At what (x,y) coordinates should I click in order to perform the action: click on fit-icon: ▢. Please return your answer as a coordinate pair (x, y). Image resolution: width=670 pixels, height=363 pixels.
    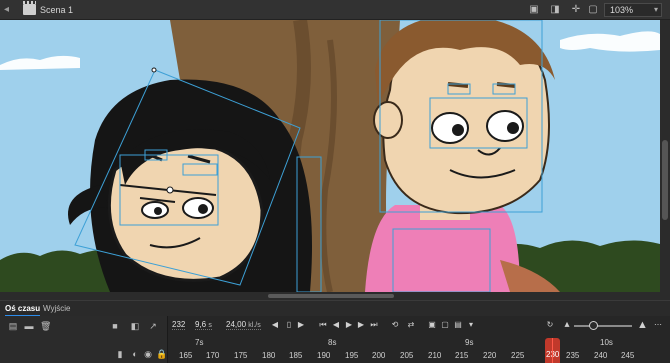
    Looking at the image, I should click on (593, 10).